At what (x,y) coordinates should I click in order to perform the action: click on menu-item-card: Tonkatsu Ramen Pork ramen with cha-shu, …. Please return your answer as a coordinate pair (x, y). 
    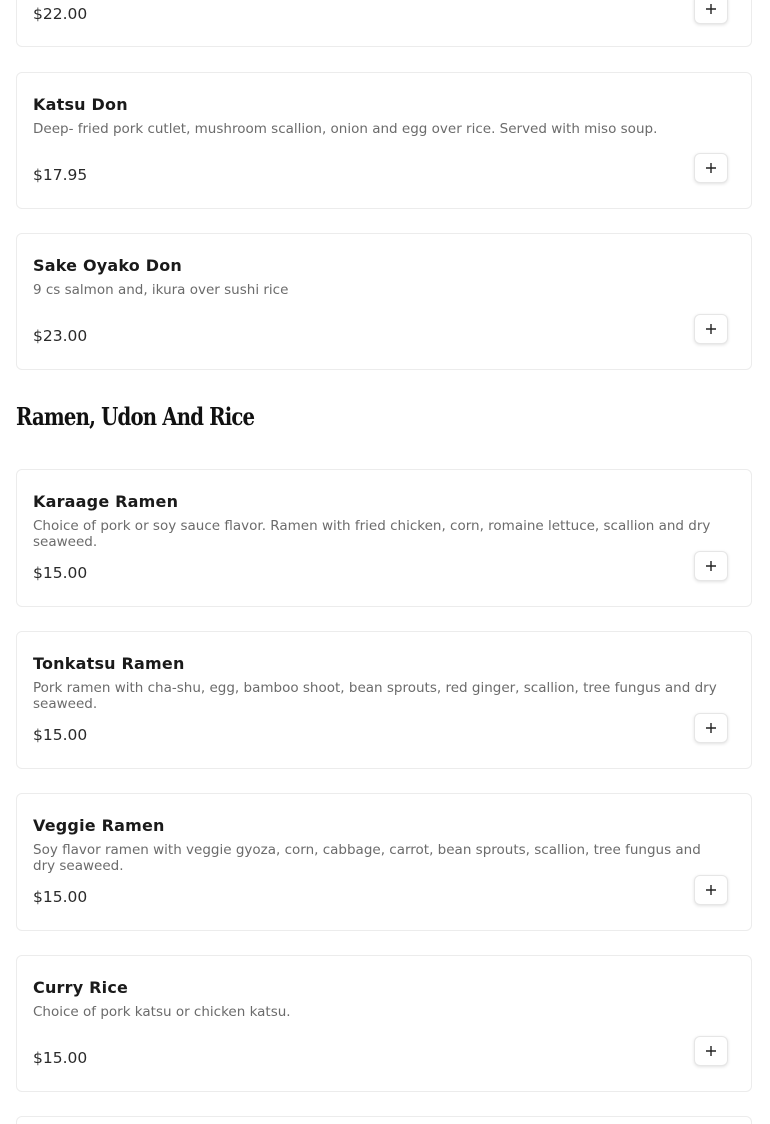
    Looking at the image, I should click on (384, 700).